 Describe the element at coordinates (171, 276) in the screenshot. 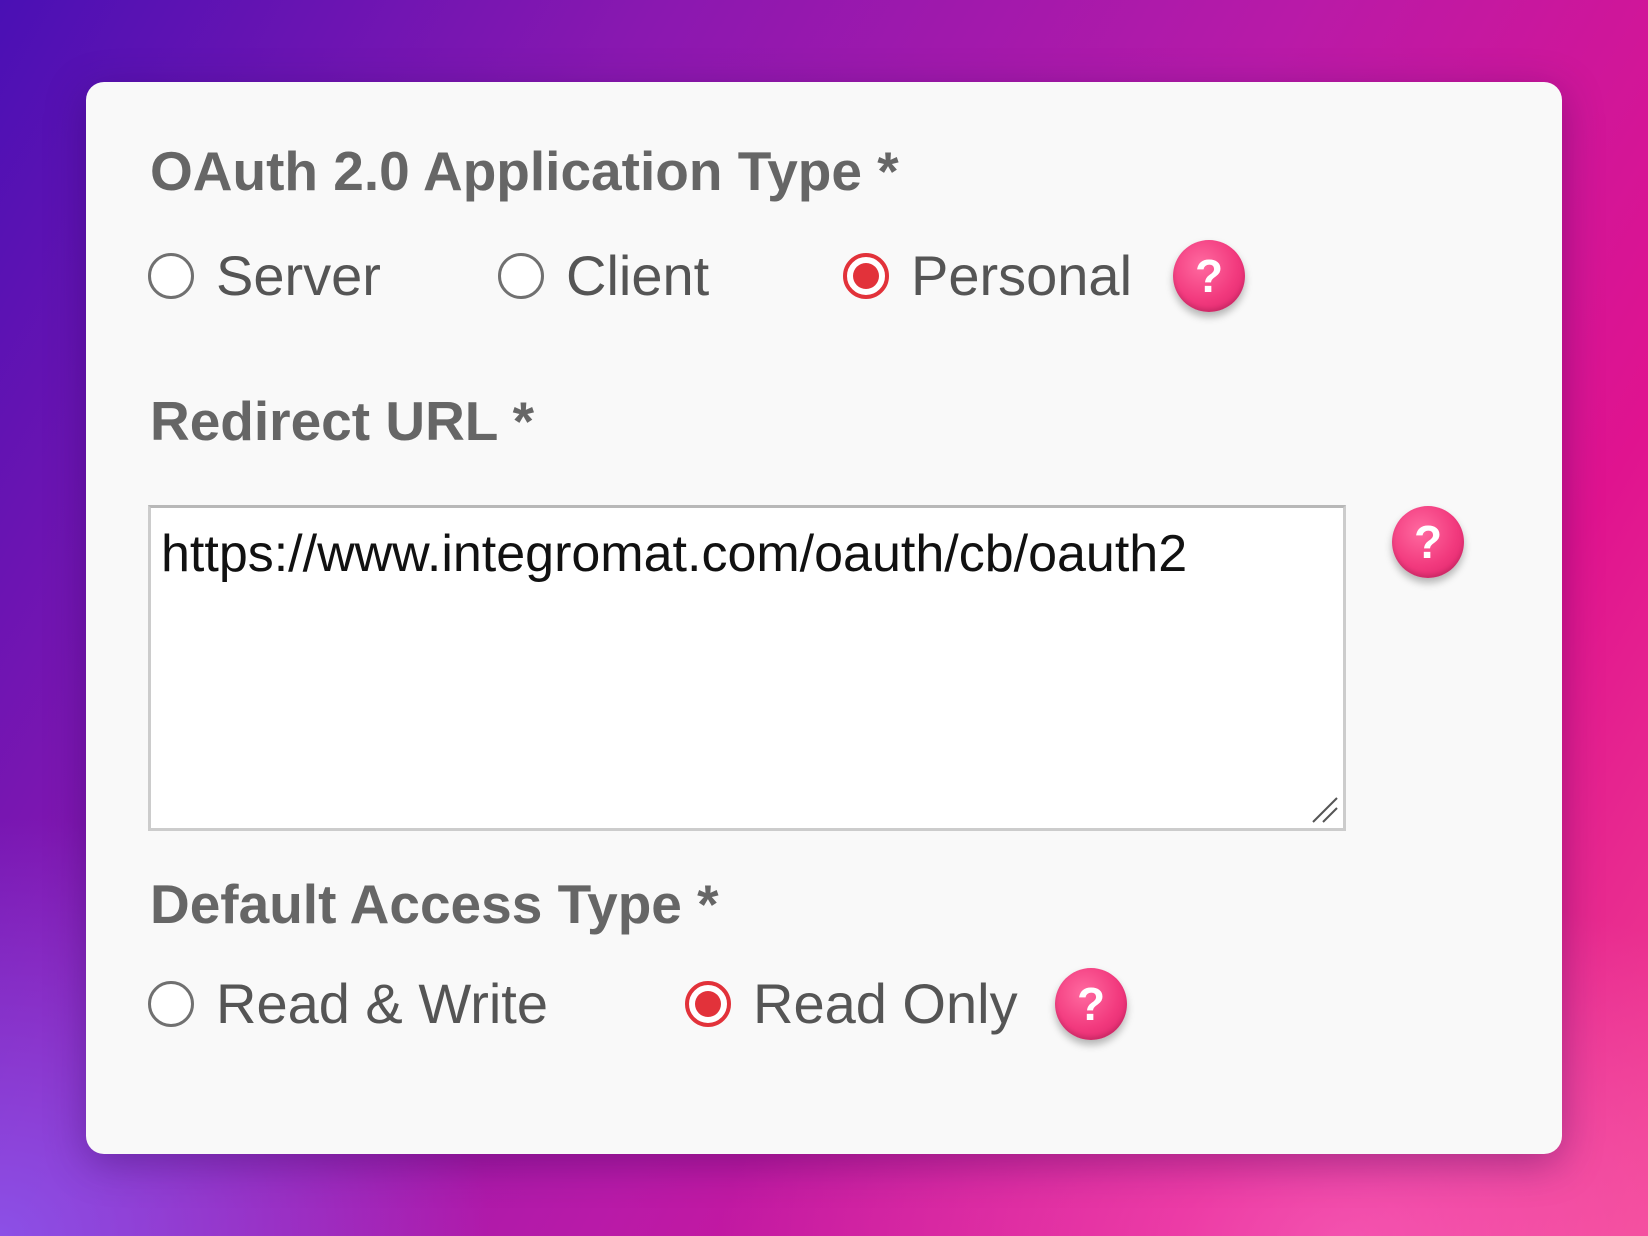

I see `radio-server` at that location.